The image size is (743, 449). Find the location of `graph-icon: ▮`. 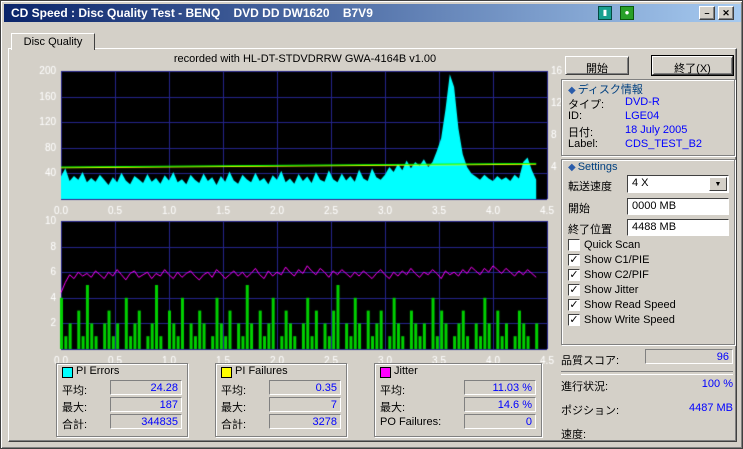

graph-icon: ▮ is located at coordinates (605, 13).